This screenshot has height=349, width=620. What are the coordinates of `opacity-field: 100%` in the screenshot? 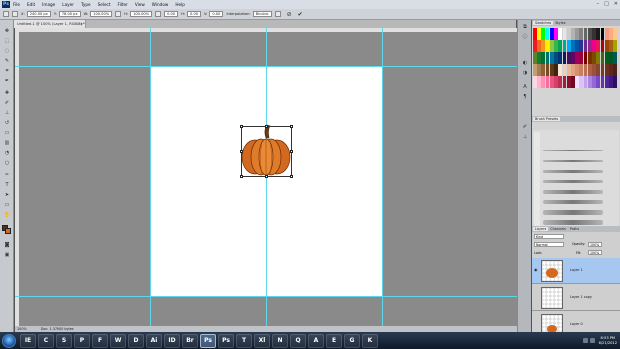 It's located at (595, 244).